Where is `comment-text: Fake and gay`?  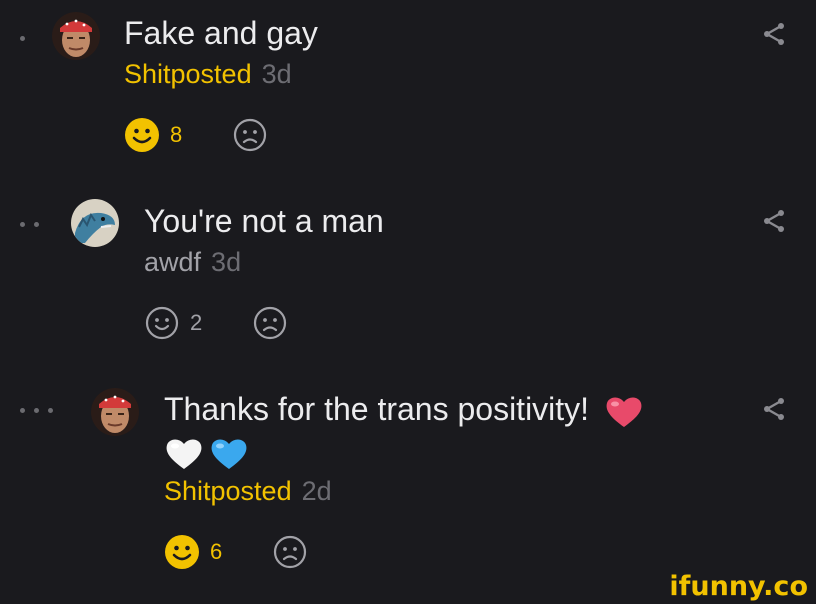 comment-text: Fake and gay is located at coordinates (221, 33).